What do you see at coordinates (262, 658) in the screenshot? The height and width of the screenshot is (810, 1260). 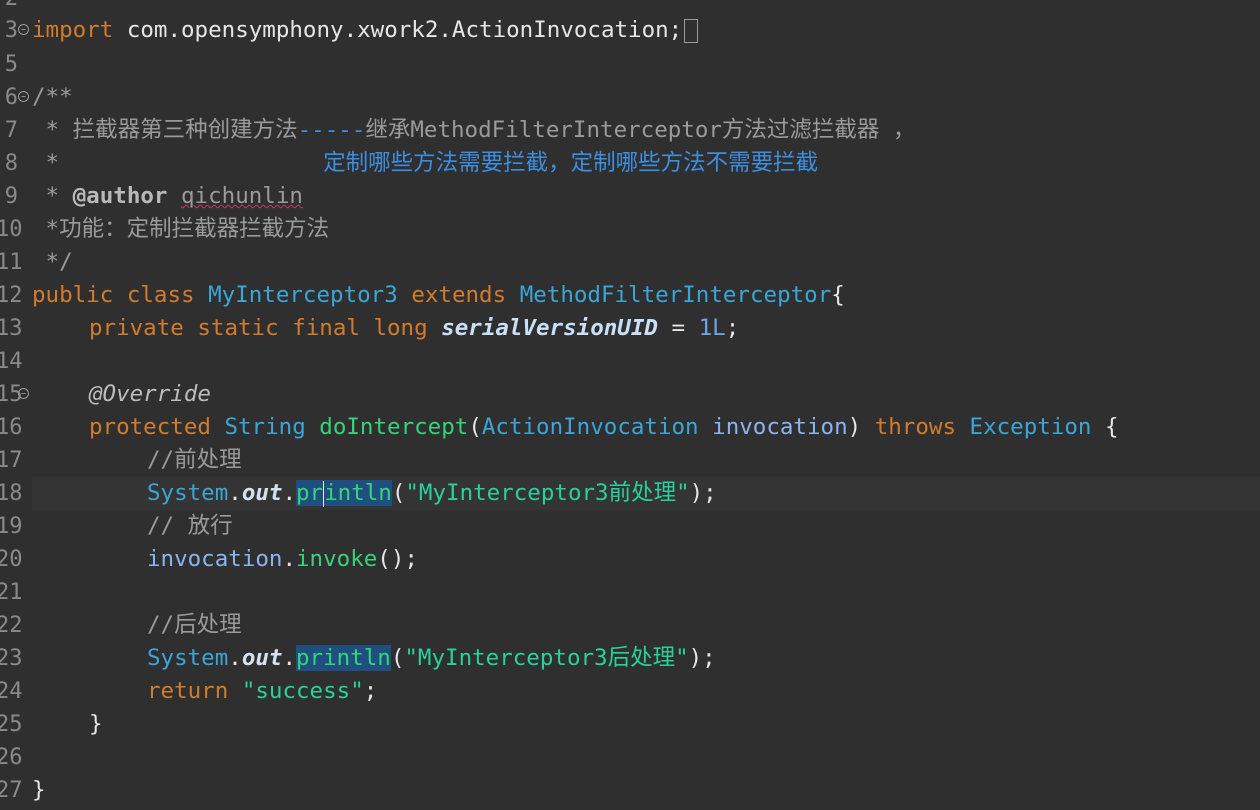 I see `static-field: out` at bounding box center [262, 658].